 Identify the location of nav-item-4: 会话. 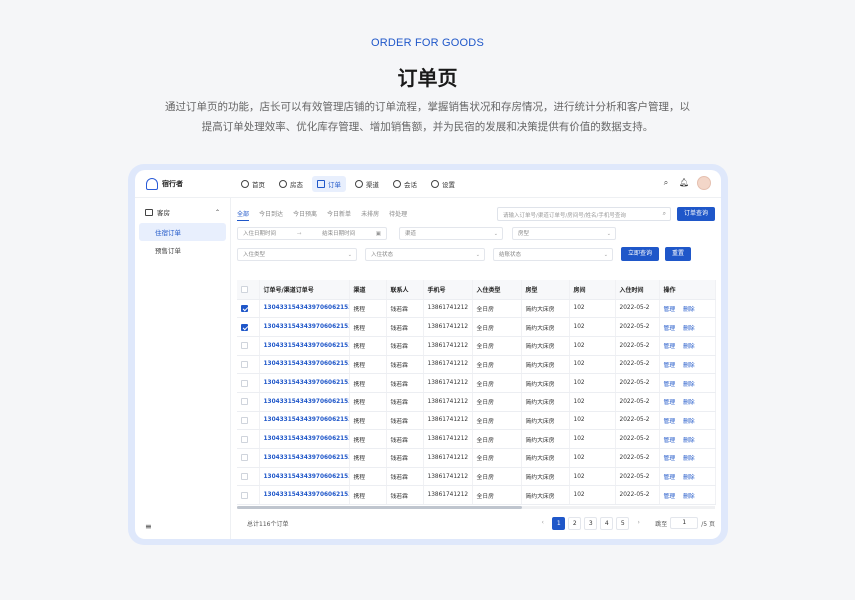
(405, 184).